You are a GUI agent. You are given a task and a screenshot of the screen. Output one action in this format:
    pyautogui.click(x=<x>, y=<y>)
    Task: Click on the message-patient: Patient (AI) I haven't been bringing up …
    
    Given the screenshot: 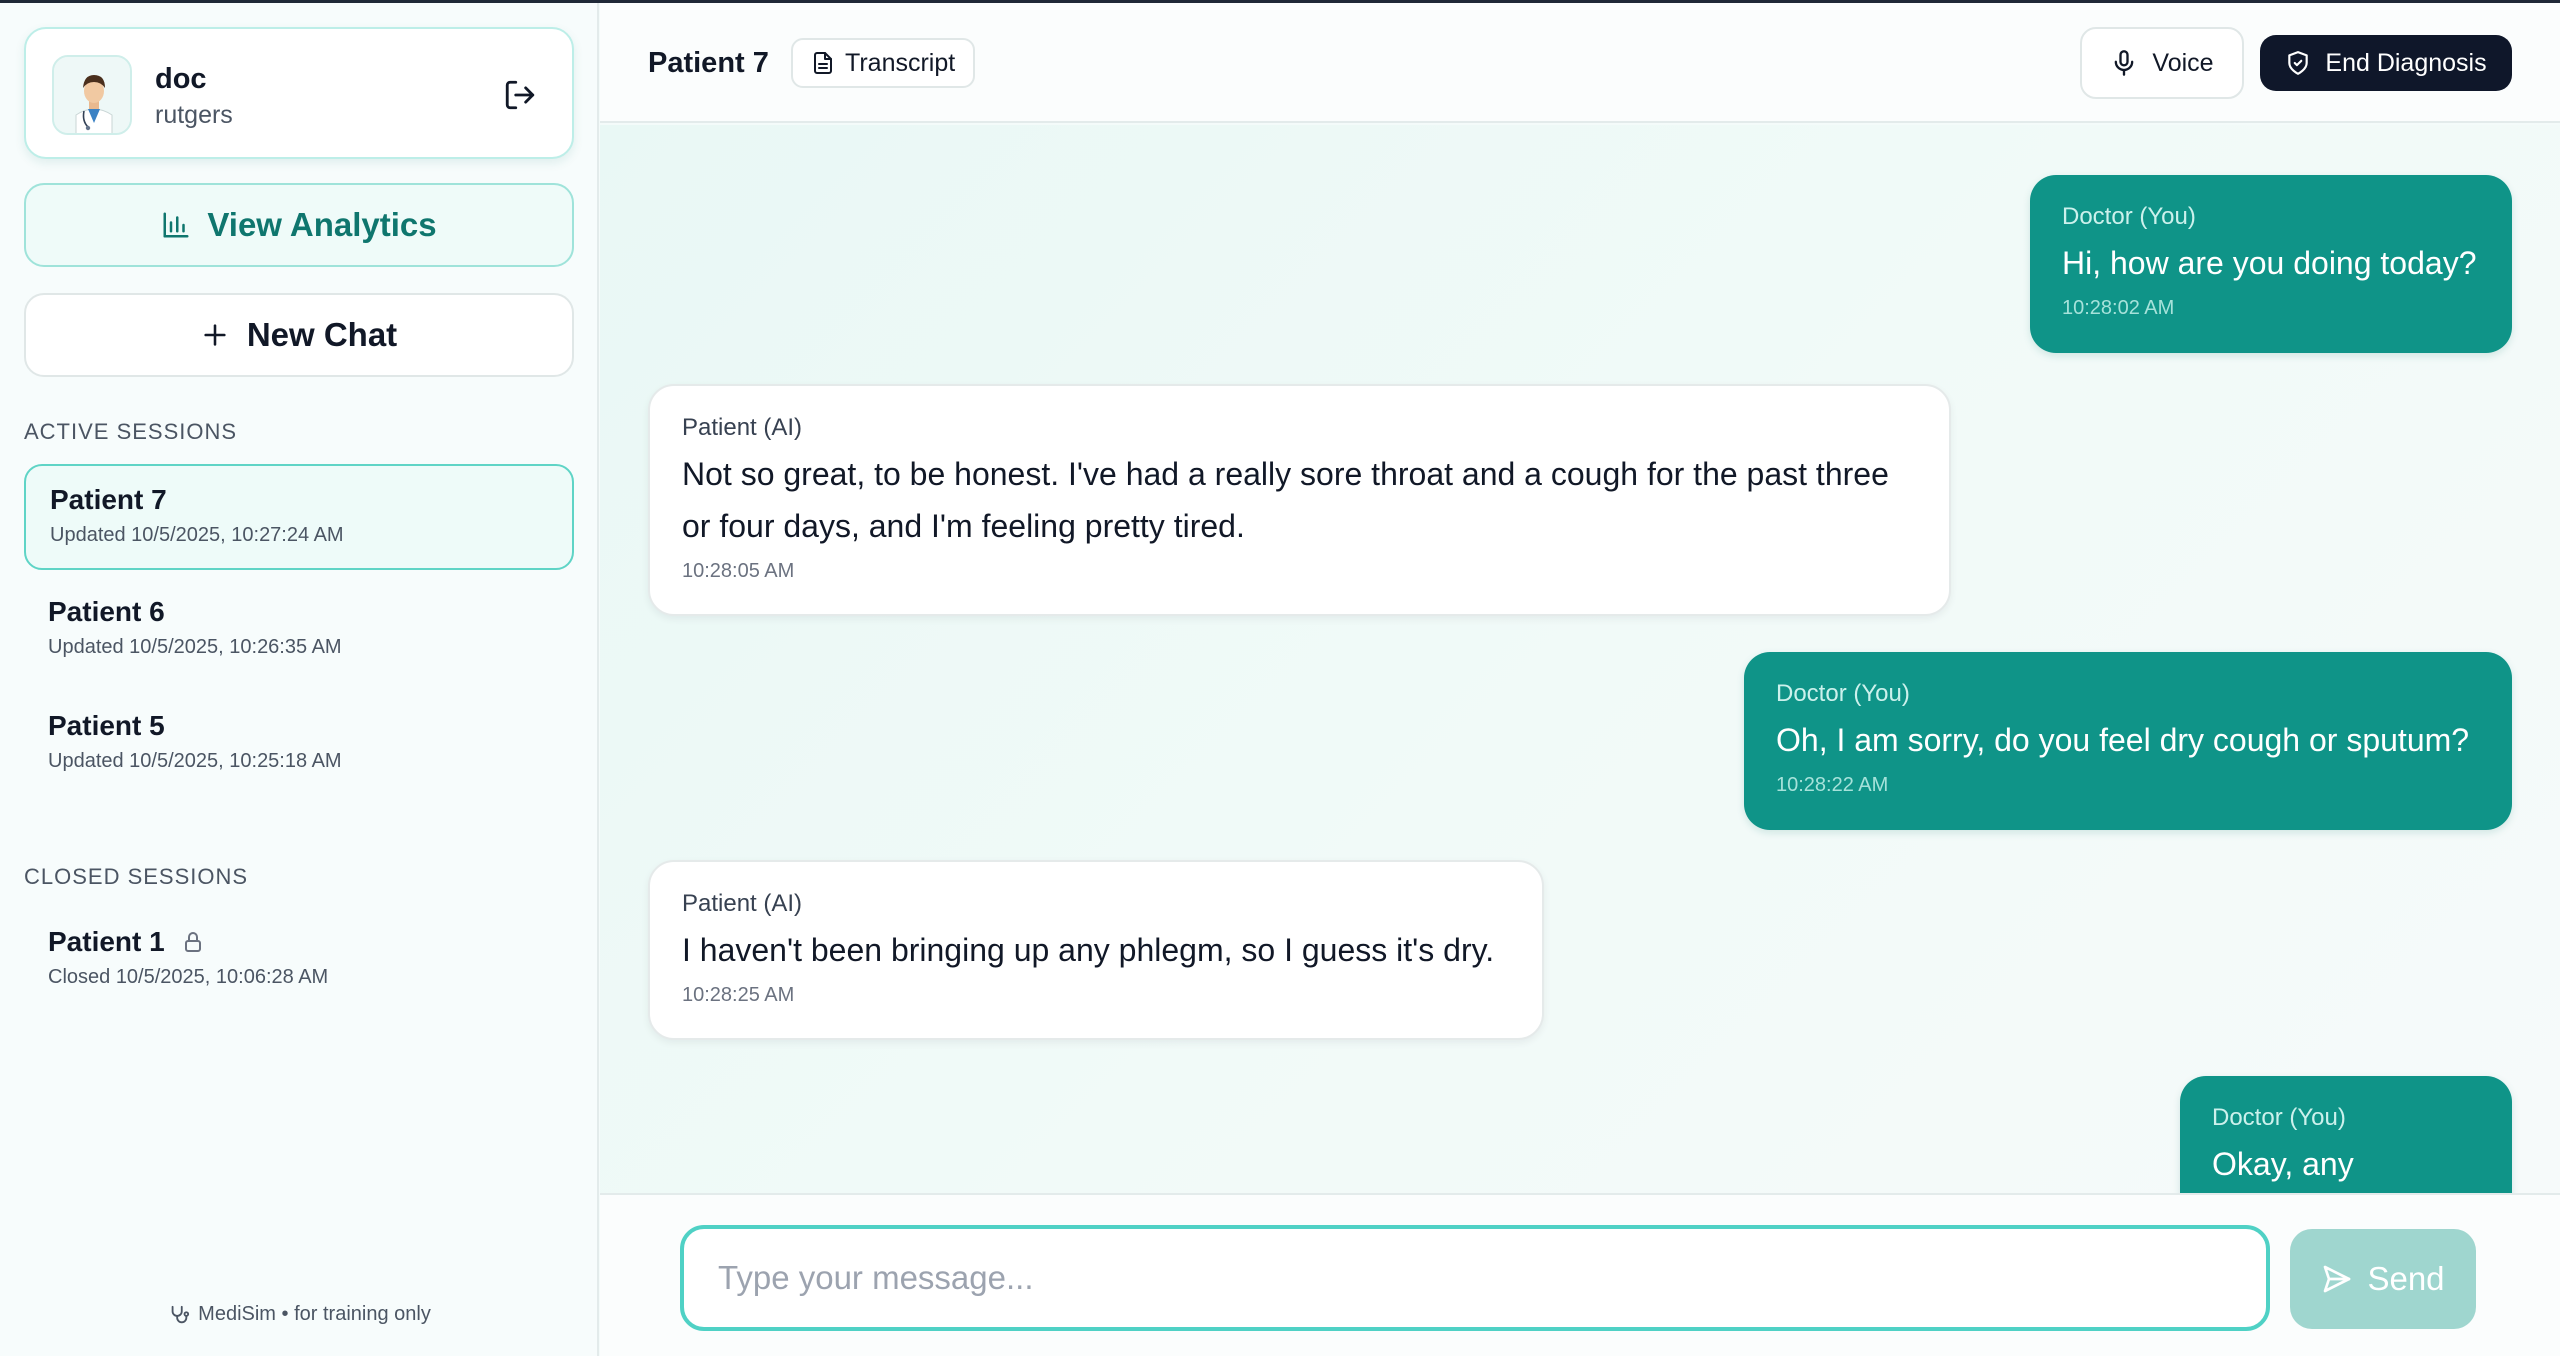 What is the action you would take?
    pyautogui.click(x=1096, y=950)
    